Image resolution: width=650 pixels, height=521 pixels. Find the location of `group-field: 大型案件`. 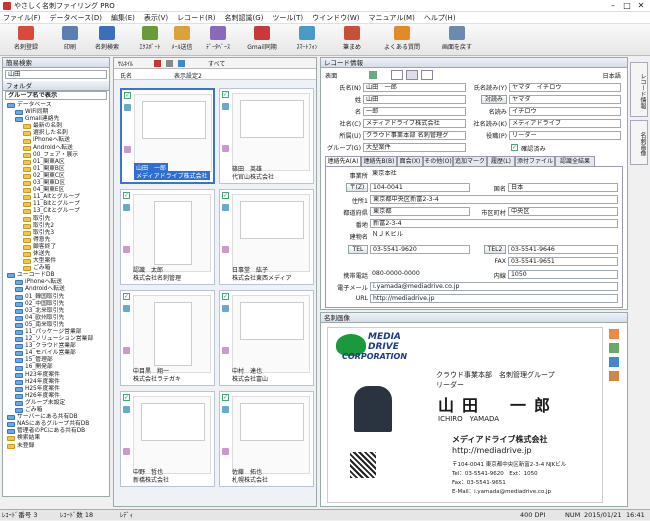

group-field: 大型案件 is located at coordinates (414, 147).